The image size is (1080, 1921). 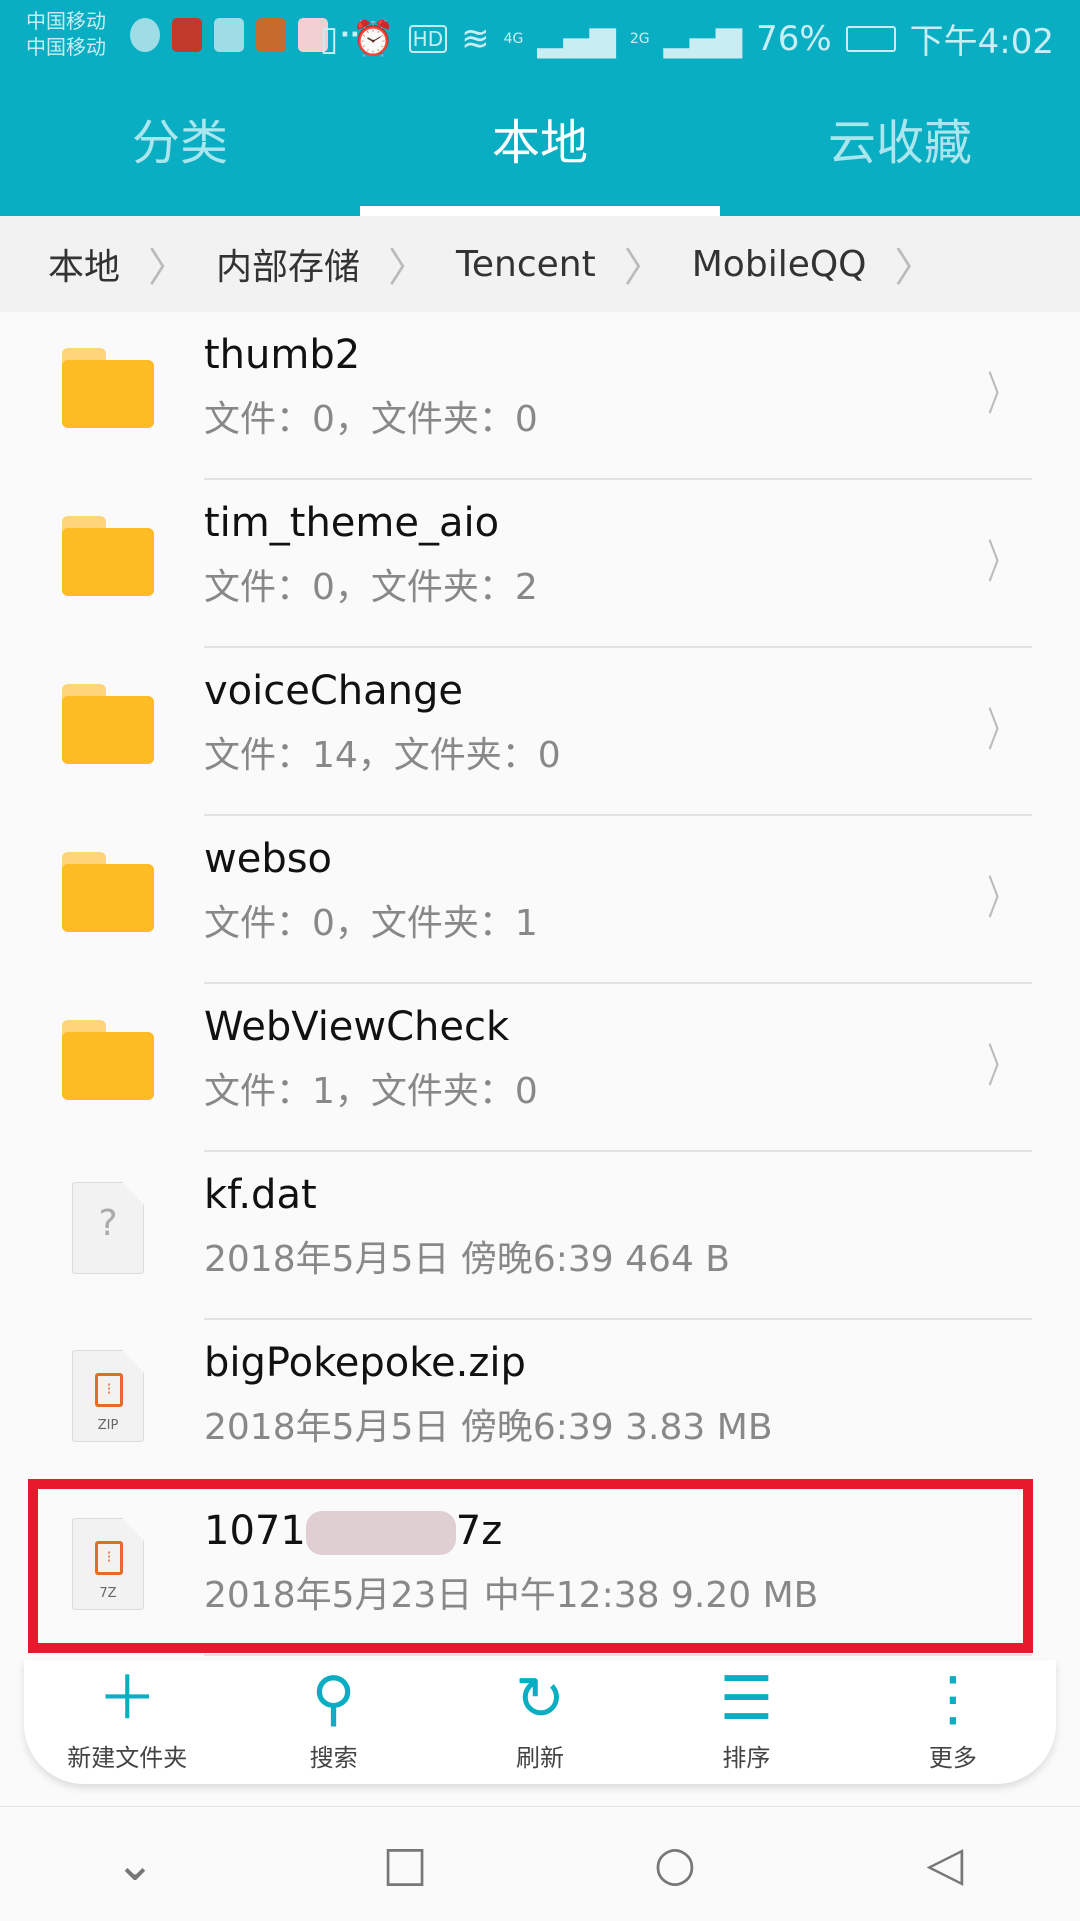 I want to click on refresh-button: ↻ 刷新, so click(x=540, y=1722).